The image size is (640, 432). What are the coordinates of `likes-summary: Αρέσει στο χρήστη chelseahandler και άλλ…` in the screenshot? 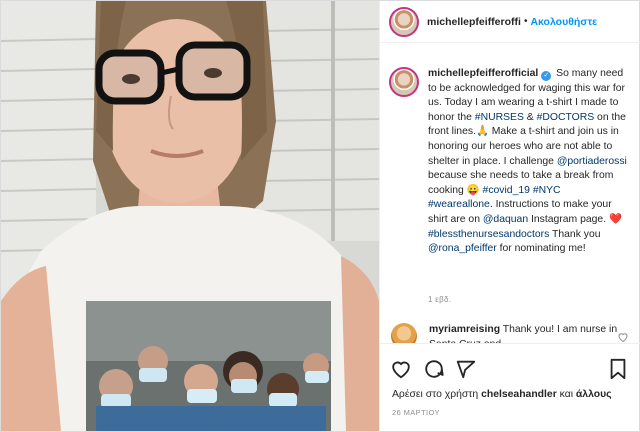 It's located at (502, 394).